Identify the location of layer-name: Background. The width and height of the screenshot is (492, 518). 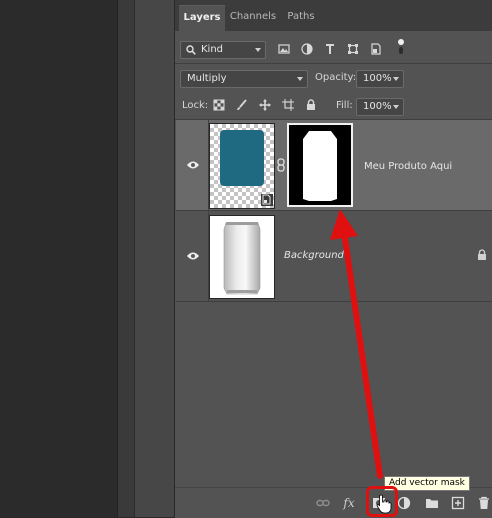
(314, 255).